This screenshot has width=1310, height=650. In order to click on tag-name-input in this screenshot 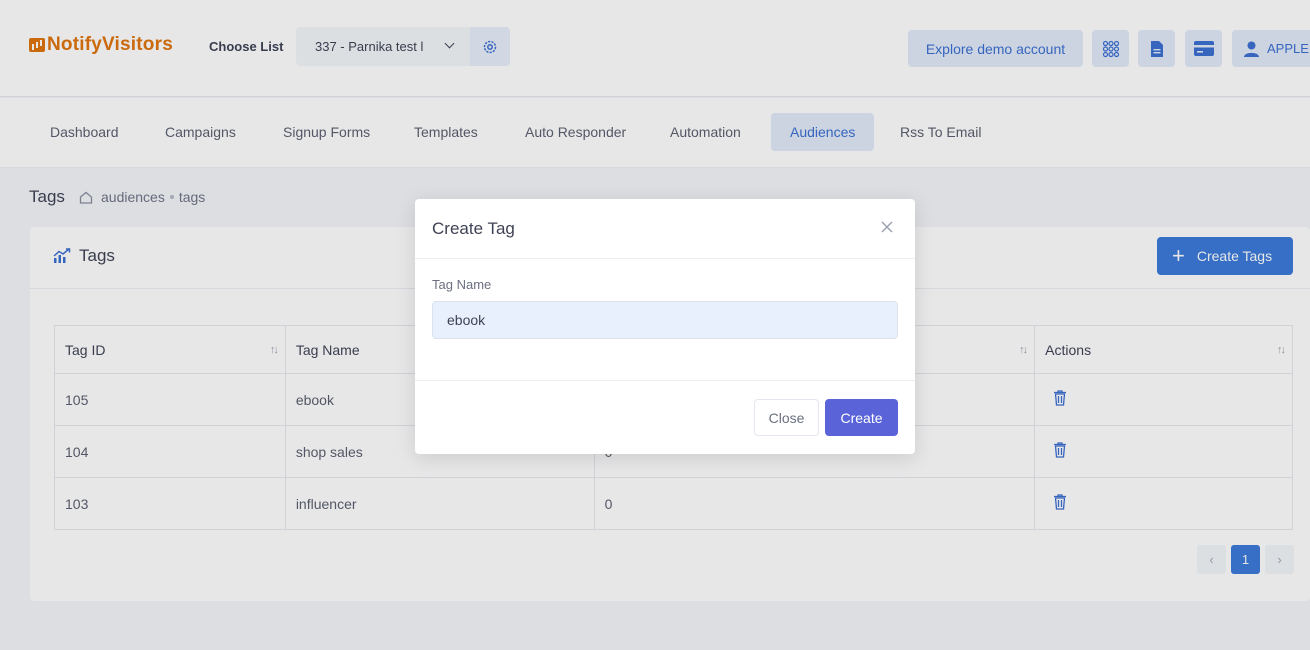, I will do `click(665, 320)`.